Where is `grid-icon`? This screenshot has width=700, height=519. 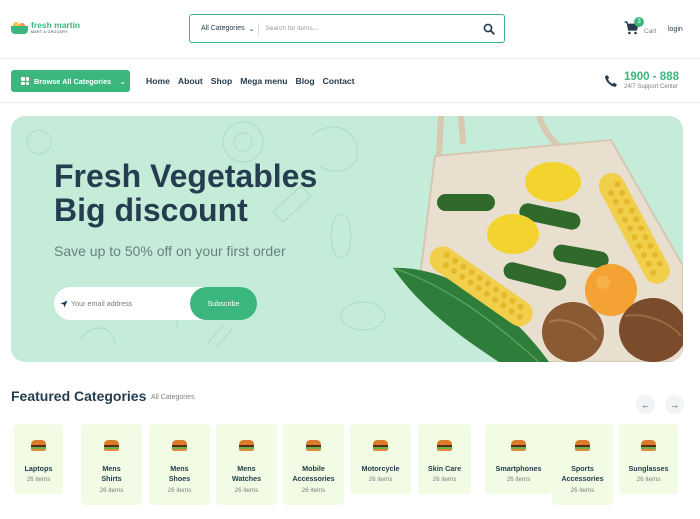 grid-icon is located at coordinates (25, 81).